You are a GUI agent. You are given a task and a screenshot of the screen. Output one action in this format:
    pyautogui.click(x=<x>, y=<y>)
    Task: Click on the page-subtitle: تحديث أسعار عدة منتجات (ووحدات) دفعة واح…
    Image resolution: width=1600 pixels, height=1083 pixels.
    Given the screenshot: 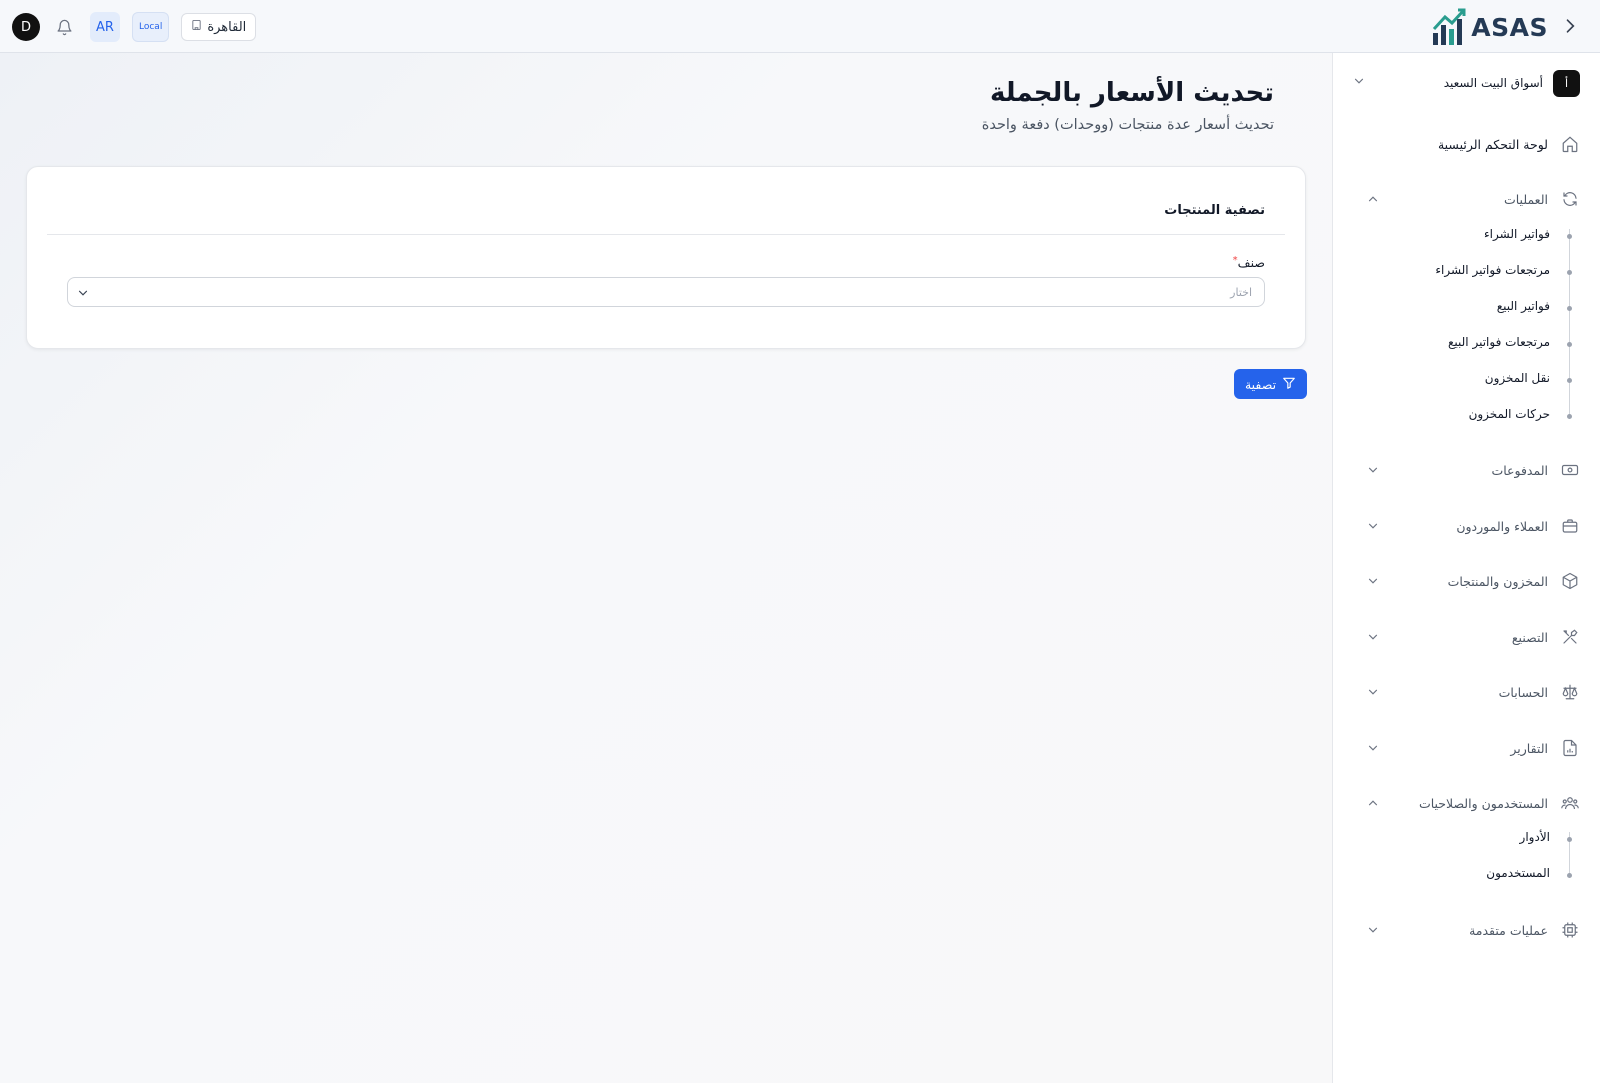 What is the action you would take?
    pyautogui.click(x=1127, y=125)
    